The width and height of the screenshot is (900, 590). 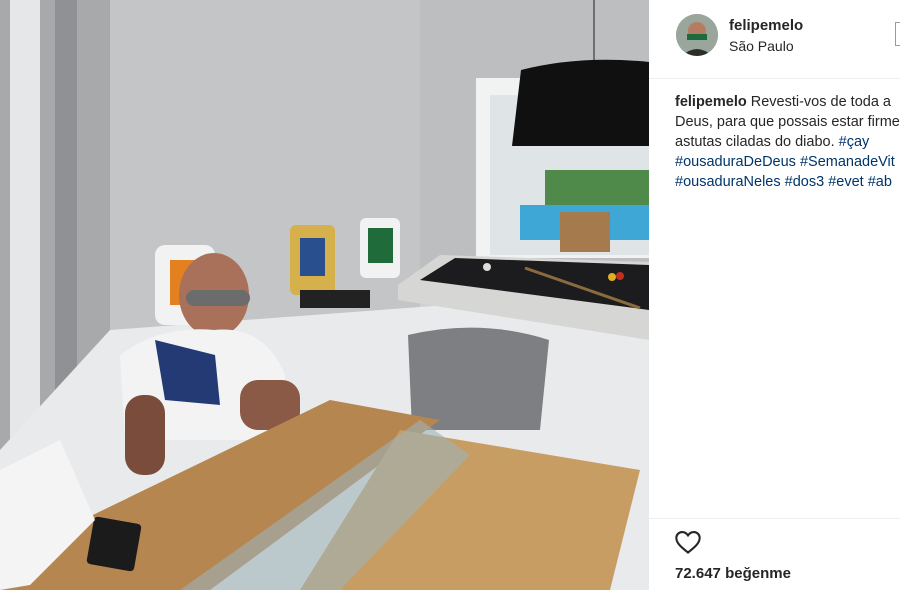 I want to click on caption-text-3: astutas ciladas do diabo., so click(x=755, y=142).